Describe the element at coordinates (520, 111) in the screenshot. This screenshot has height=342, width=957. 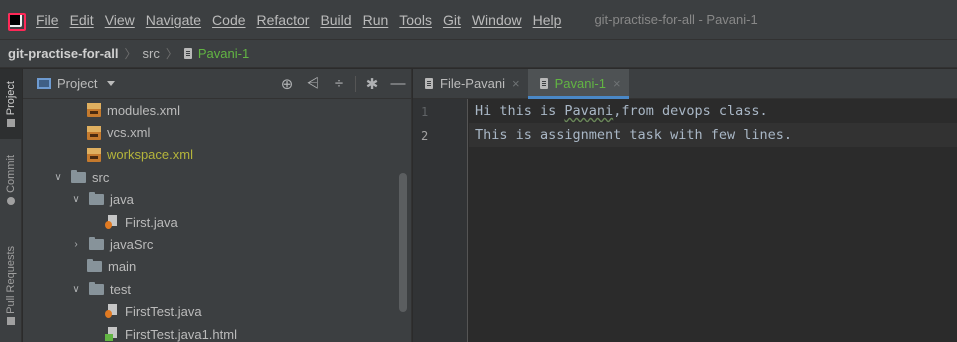
I see `code-text: Hi this is` at that location.